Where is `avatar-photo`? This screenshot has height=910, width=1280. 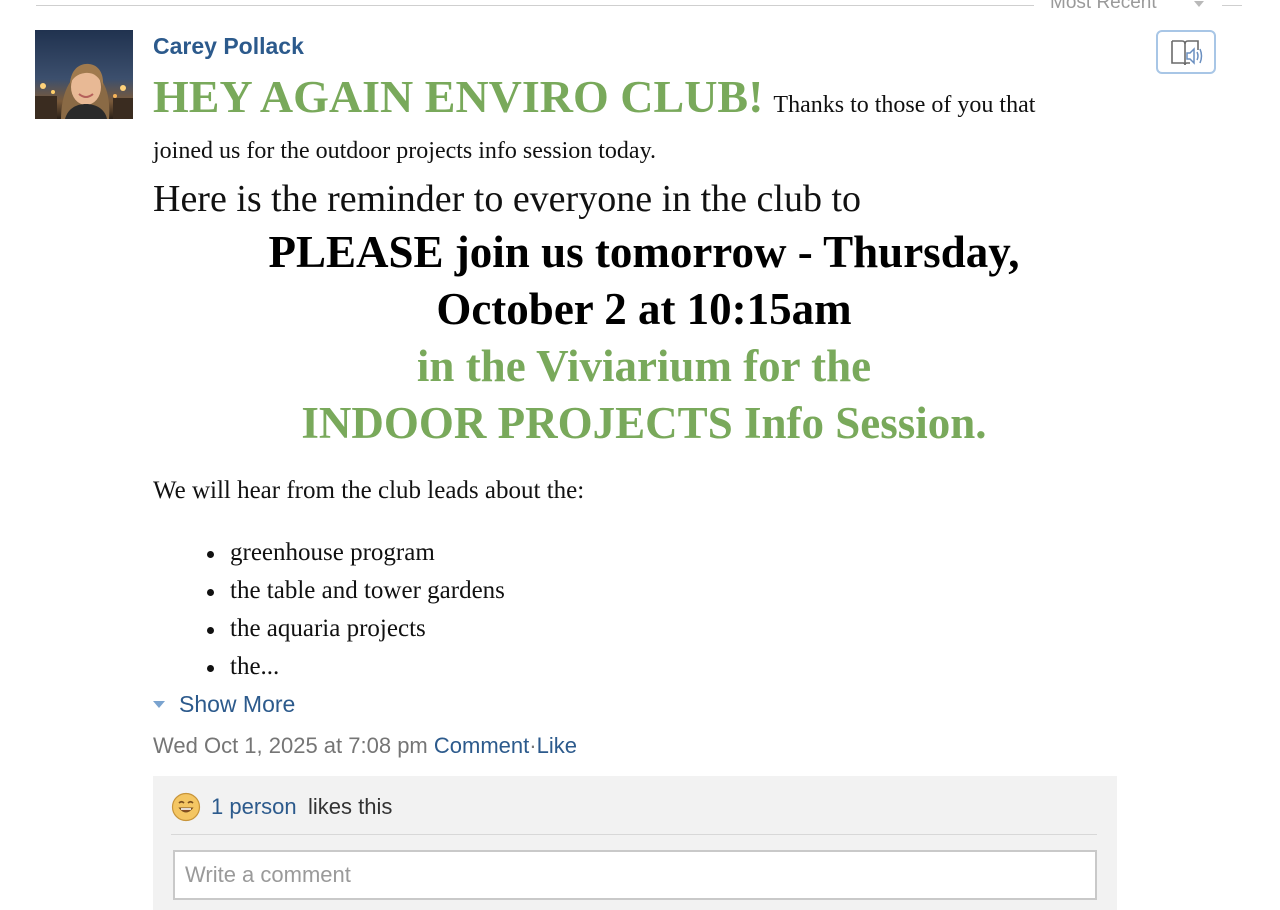 avatar-photo is located at coordinates (84, 74).